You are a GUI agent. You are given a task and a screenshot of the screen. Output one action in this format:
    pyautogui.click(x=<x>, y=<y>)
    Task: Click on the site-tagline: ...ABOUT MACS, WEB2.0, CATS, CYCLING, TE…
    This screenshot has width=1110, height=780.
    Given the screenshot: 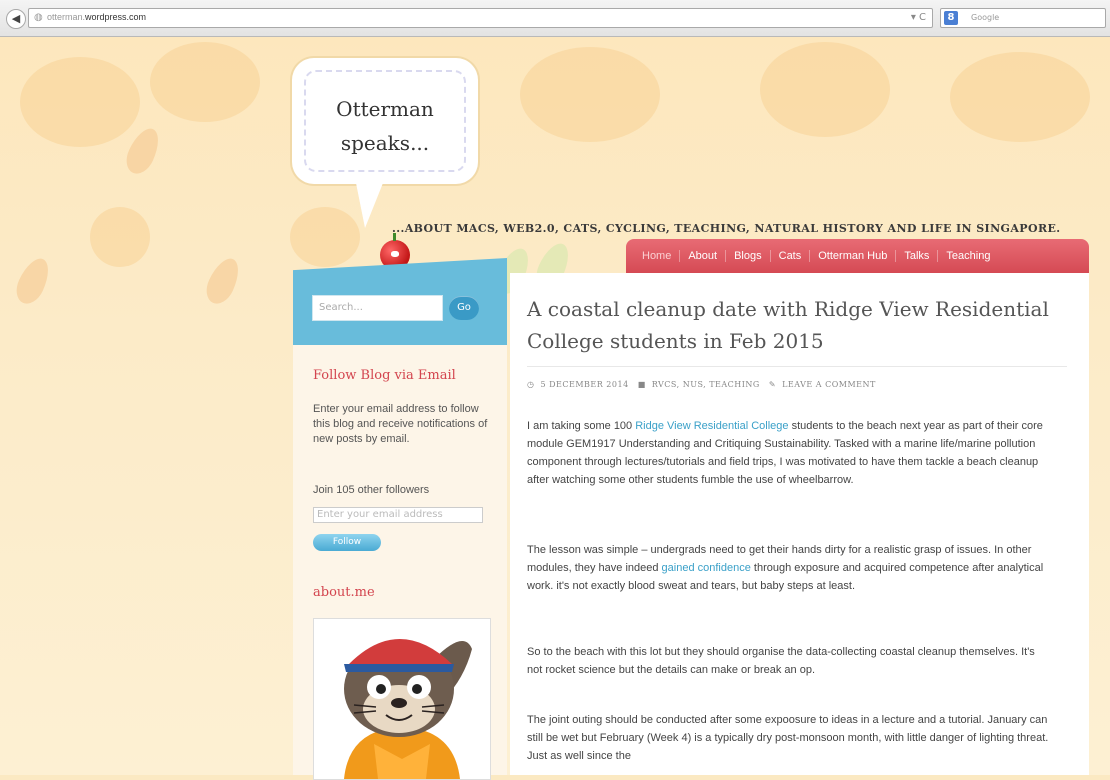 What is the action you would take?
    pyautogui.click(x=726, y=228)
    